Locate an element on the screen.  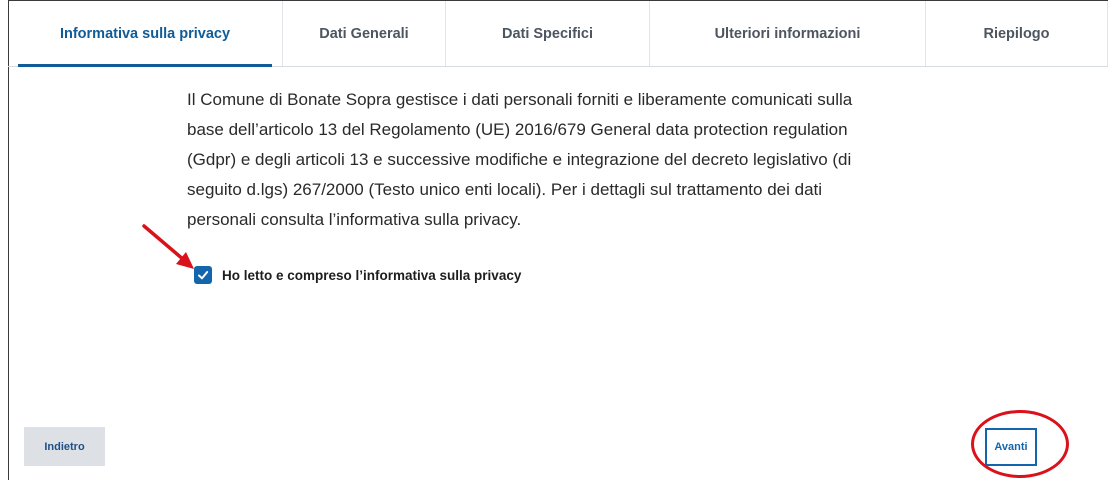
tab-dati-generali: Dati Generali is located at coordinates (364, 33).